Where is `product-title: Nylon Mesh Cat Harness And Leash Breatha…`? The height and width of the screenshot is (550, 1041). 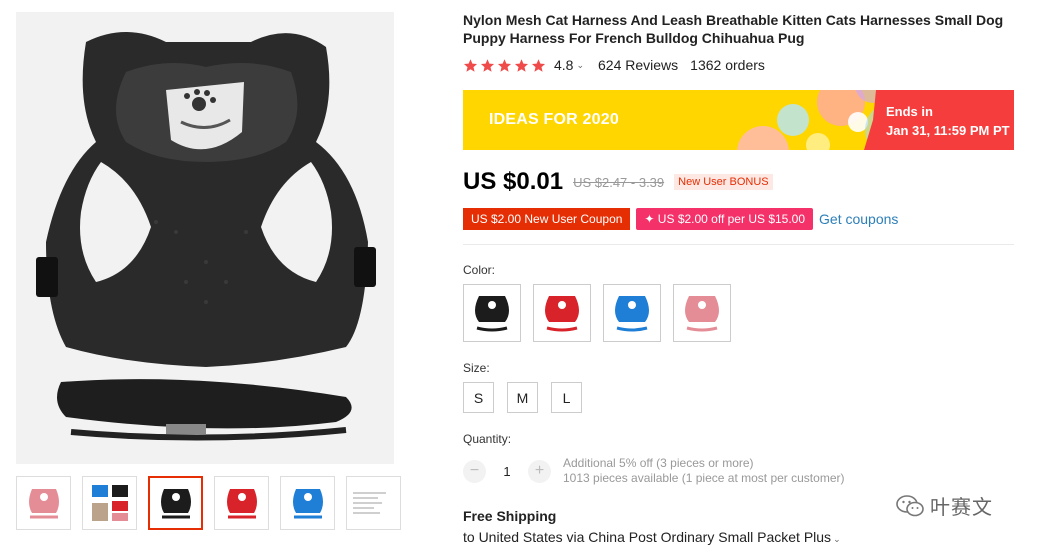
product-title: Nylon Mesh Cat Harness And Leash Breatha… is located at coordinates (733, 29).